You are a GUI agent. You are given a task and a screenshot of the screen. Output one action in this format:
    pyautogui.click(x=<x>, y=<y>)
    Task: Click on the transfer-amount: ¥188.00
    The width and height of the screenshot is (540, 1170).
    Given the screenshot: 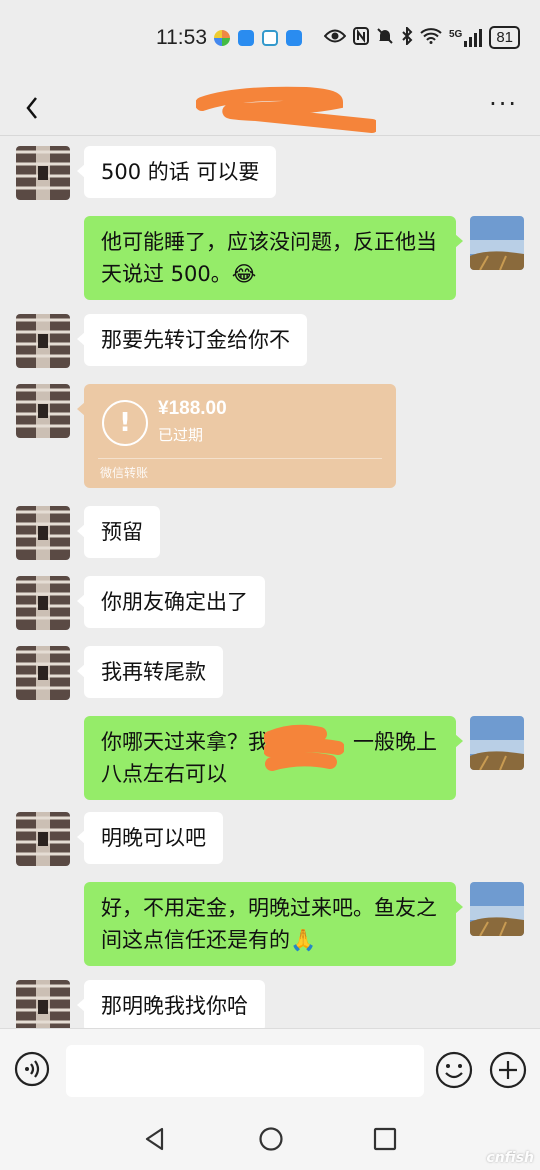 What is the action you would take?
    pyautogui.click(x=192, y=408)
    